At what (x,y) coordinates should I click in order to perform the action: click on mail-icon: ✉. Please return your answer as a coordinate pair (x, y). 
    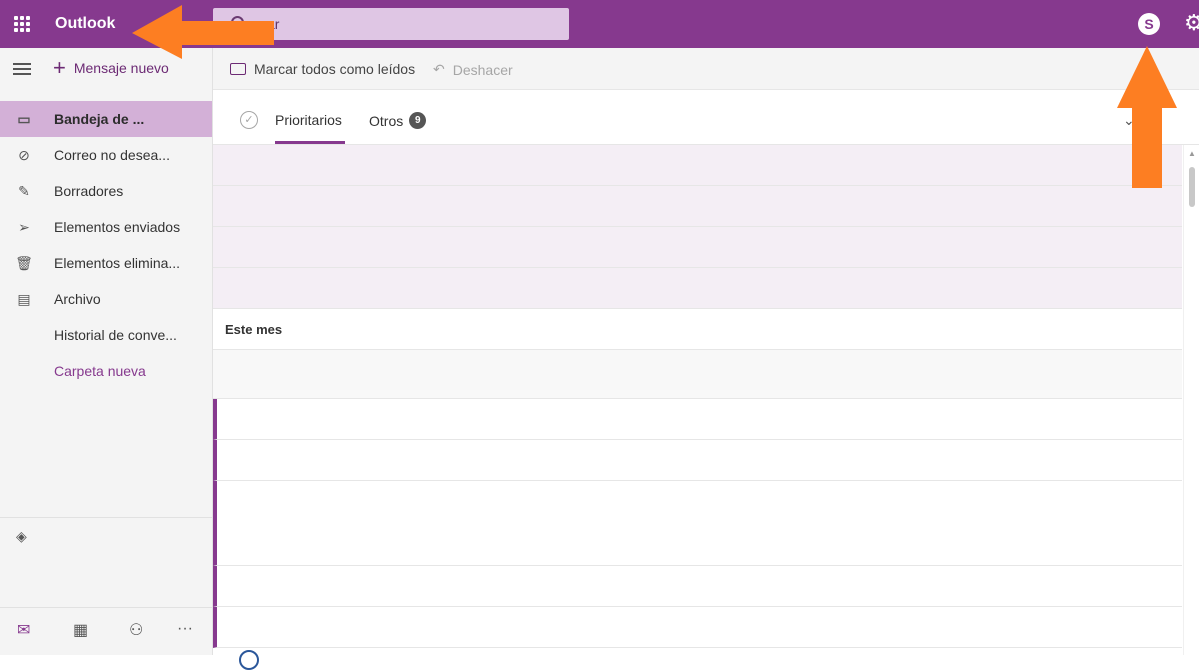
    Looking at the image, I should click on (23, 630).